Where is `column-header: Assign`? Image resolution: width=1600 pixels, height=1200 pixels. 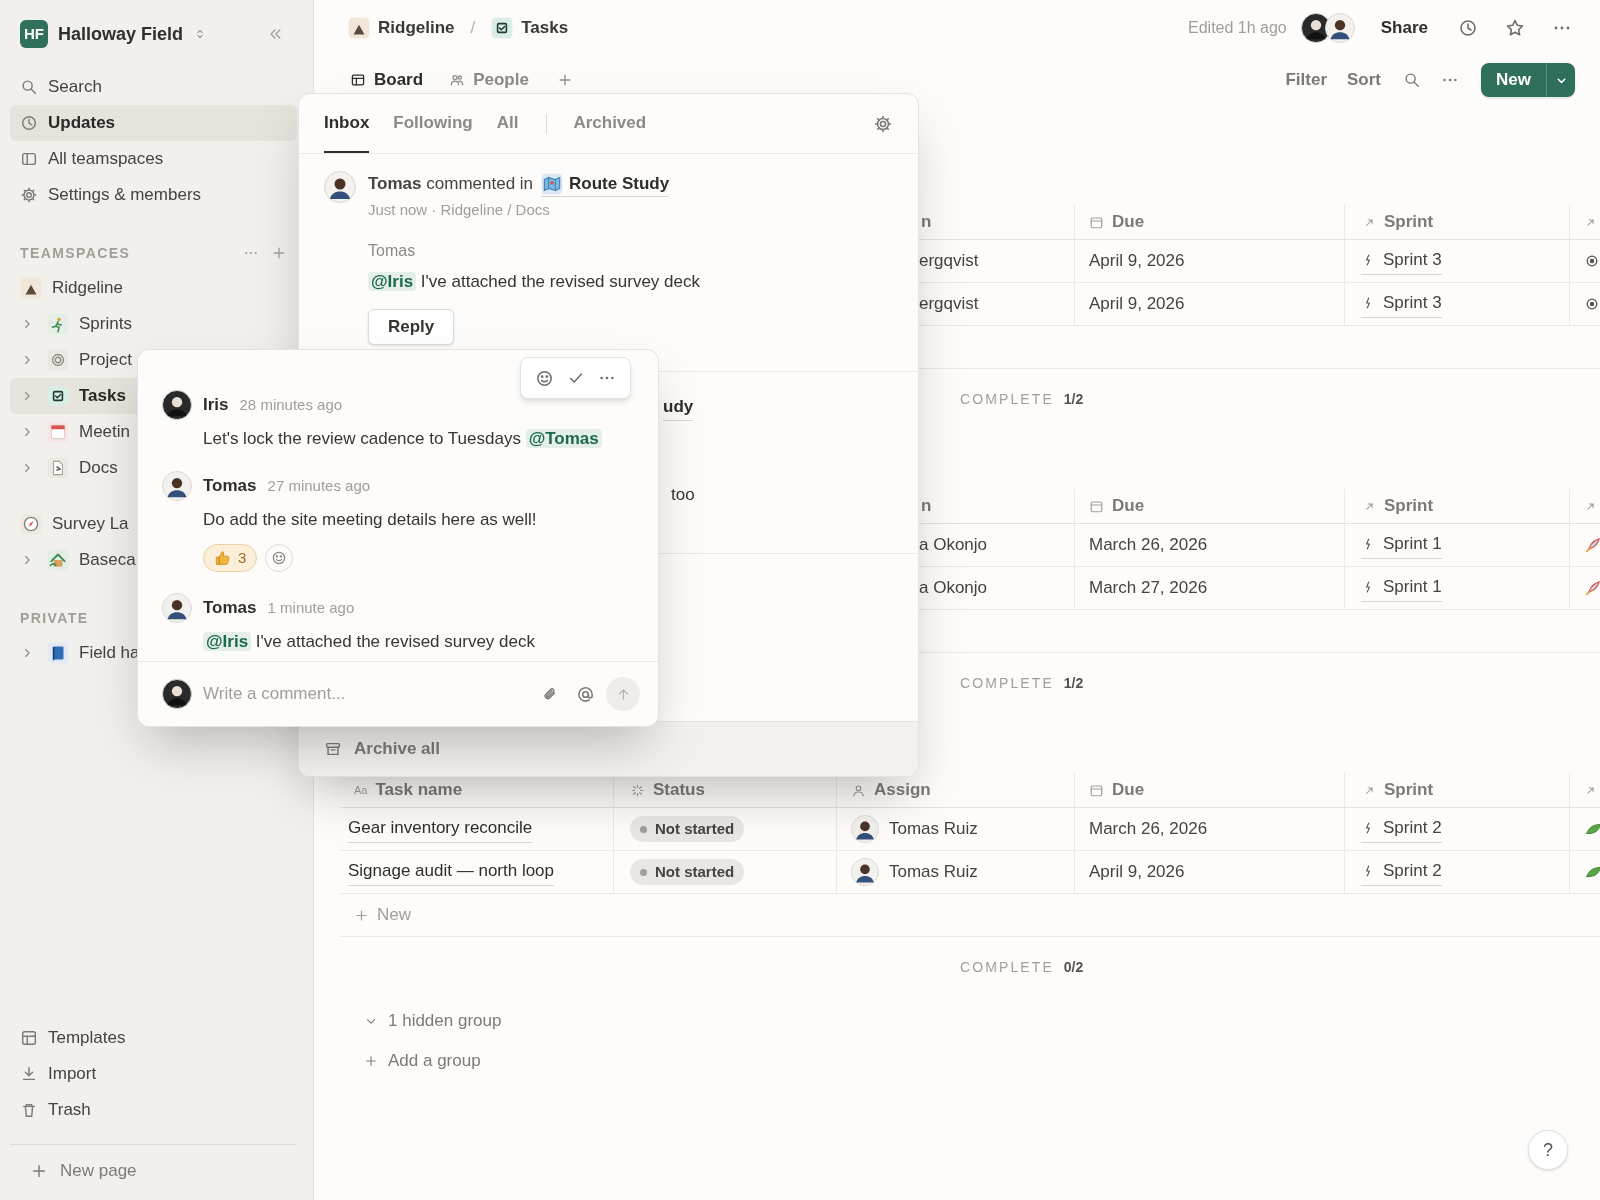
column-header: Assign is located at coordinates (902, 790).